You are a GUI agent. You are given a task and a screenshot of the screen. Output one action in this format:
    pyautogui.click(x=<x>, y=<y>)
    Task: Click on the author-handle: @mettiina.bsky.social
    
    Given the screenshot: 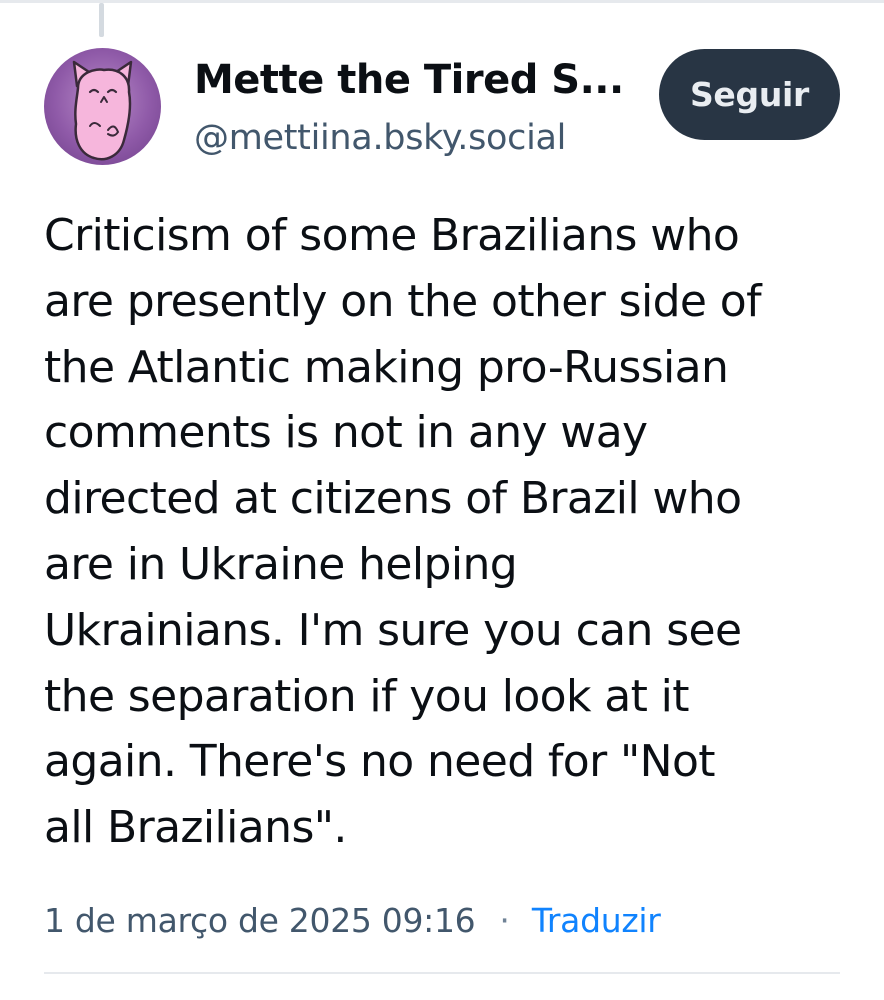 What is the action you would take?
    pyautogui.click(x=380, y=138)
    